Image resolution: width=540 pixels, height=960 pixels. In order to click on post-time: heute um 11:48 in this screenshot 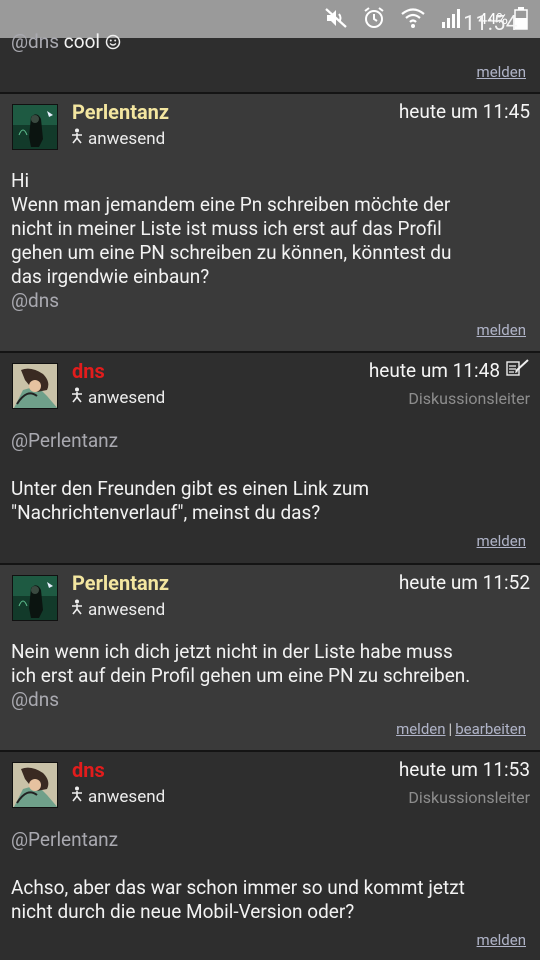, I will do `click(449, 370)`.